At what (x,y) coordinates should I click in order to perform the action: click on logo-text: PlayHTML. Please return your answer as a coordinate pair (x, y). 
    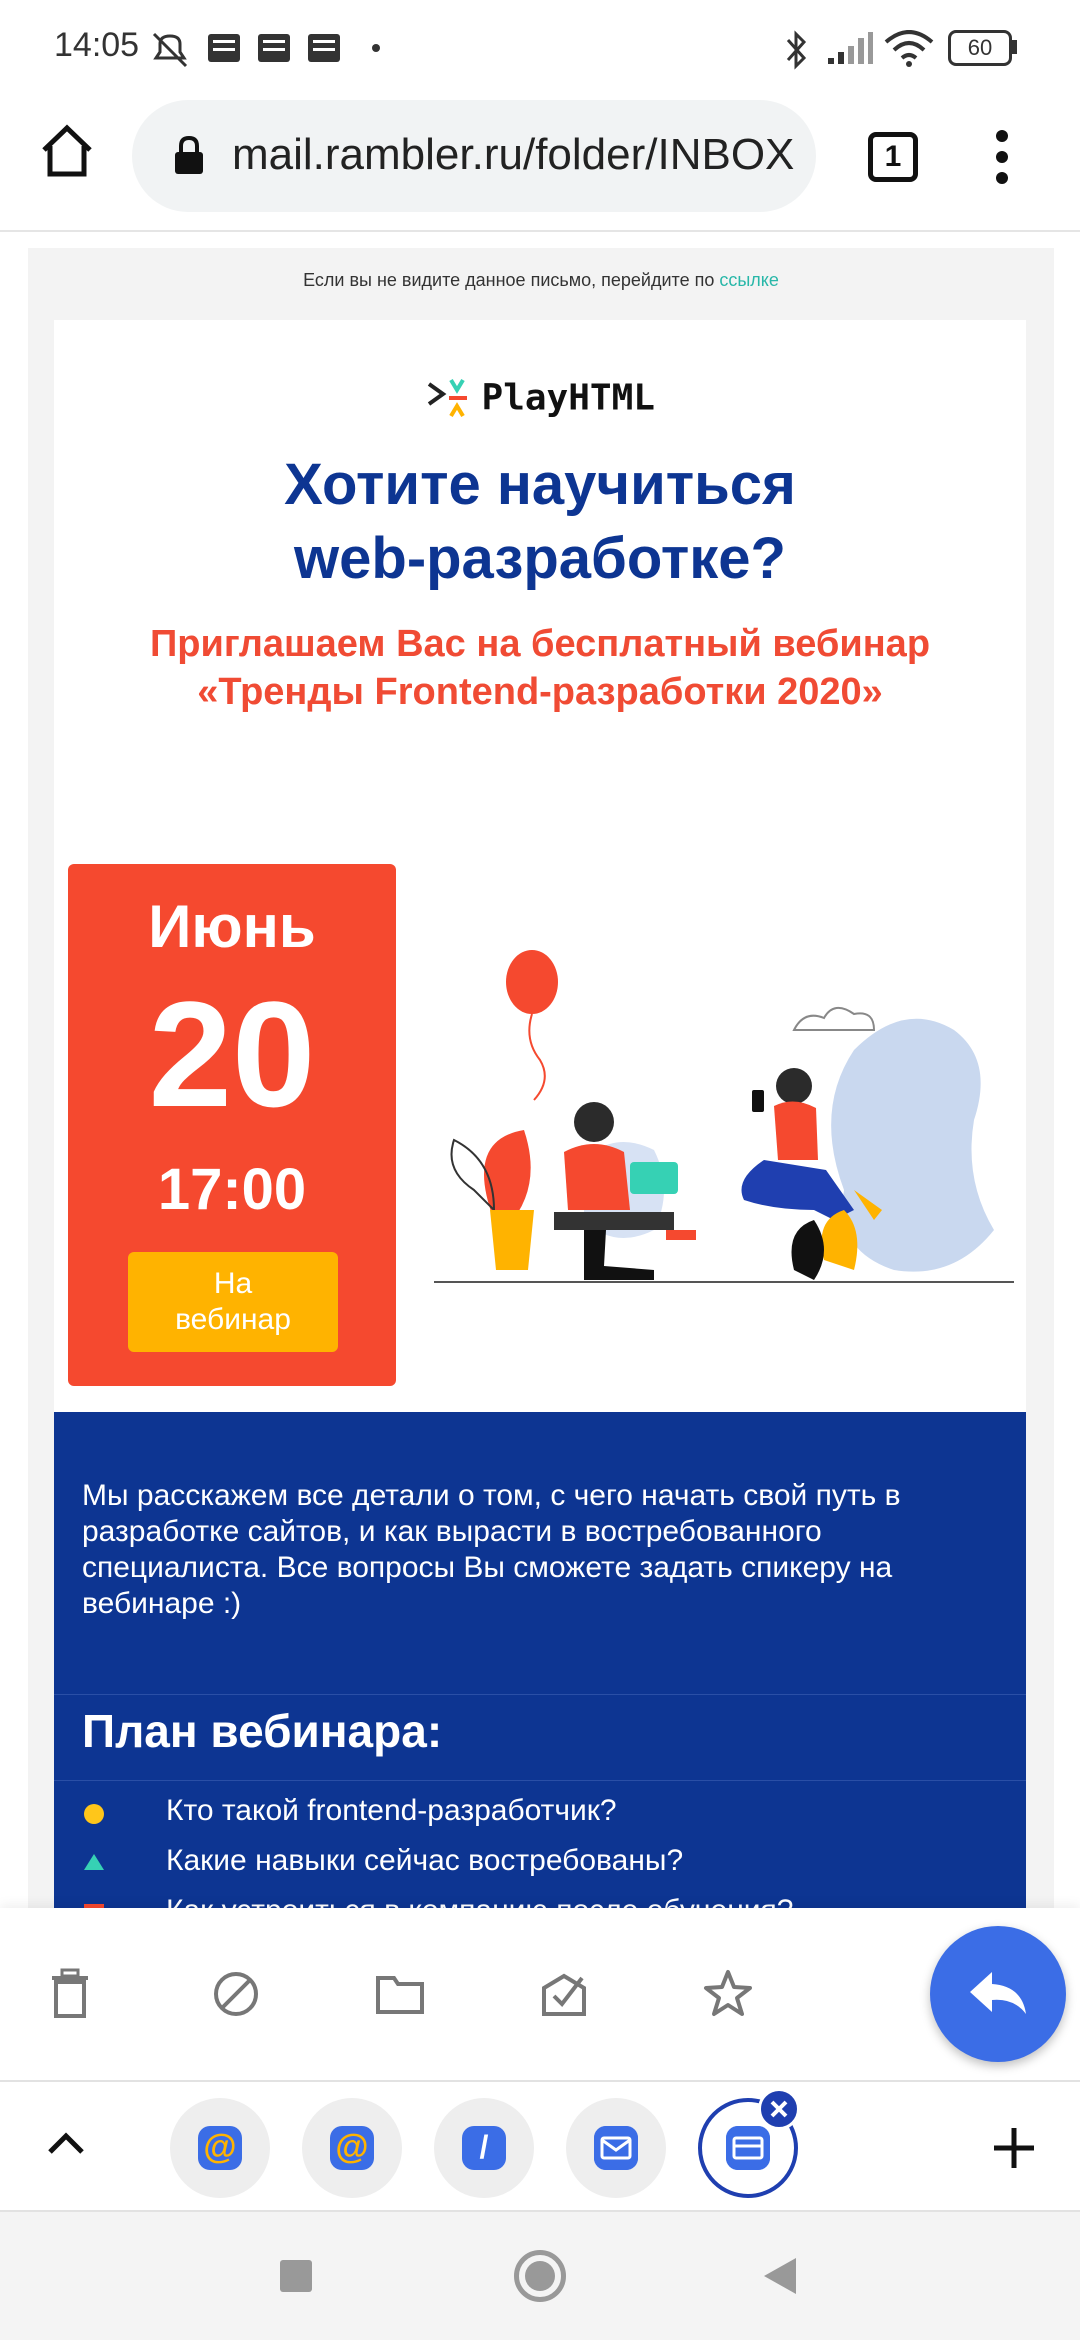
    Looking at the image, I should click on (568, 398).